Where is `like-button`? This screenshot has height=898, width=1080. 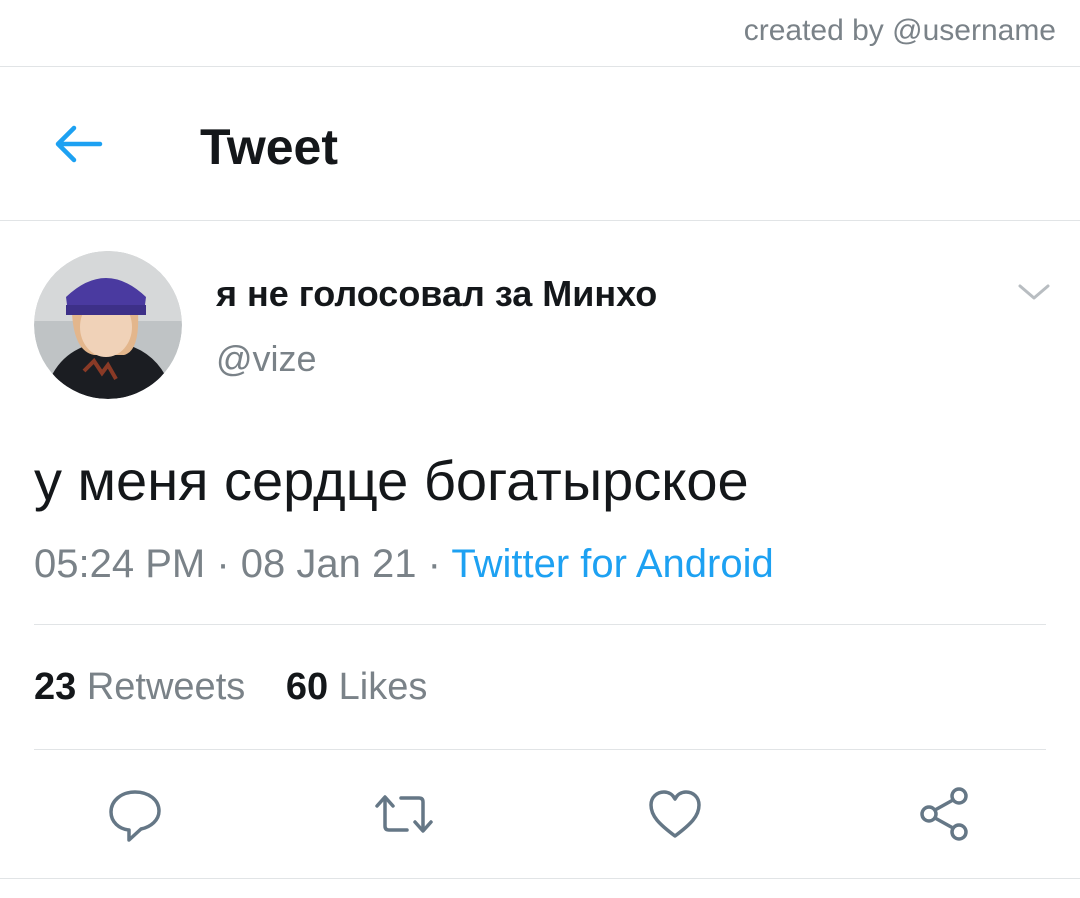 like-button is located at coordinates (675, 814).